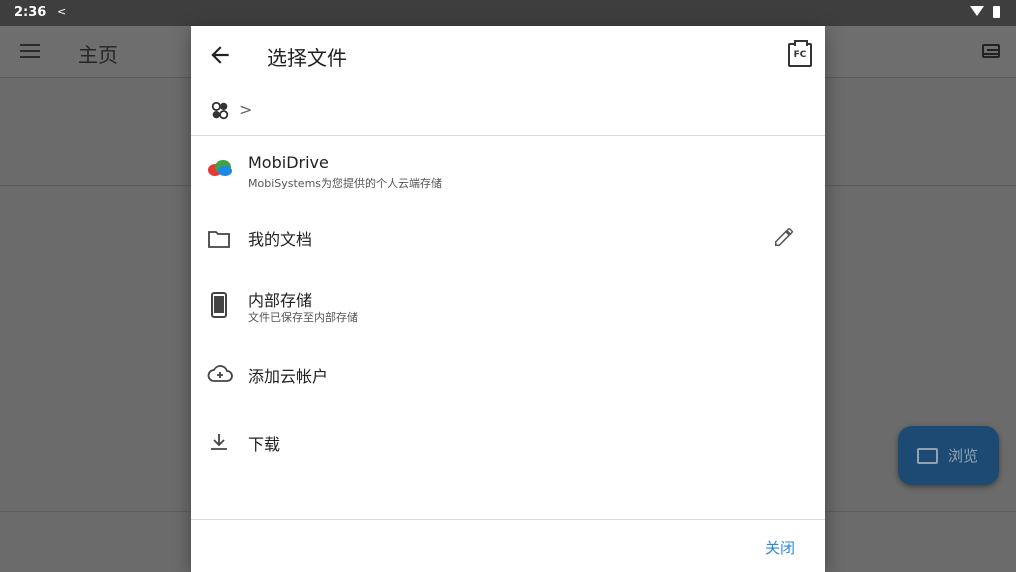 The width and height of the screenshot is (1016, 572). Describe the element at coordinates (62, 11) in the screenshot. I see `share-icon: <` at that location.